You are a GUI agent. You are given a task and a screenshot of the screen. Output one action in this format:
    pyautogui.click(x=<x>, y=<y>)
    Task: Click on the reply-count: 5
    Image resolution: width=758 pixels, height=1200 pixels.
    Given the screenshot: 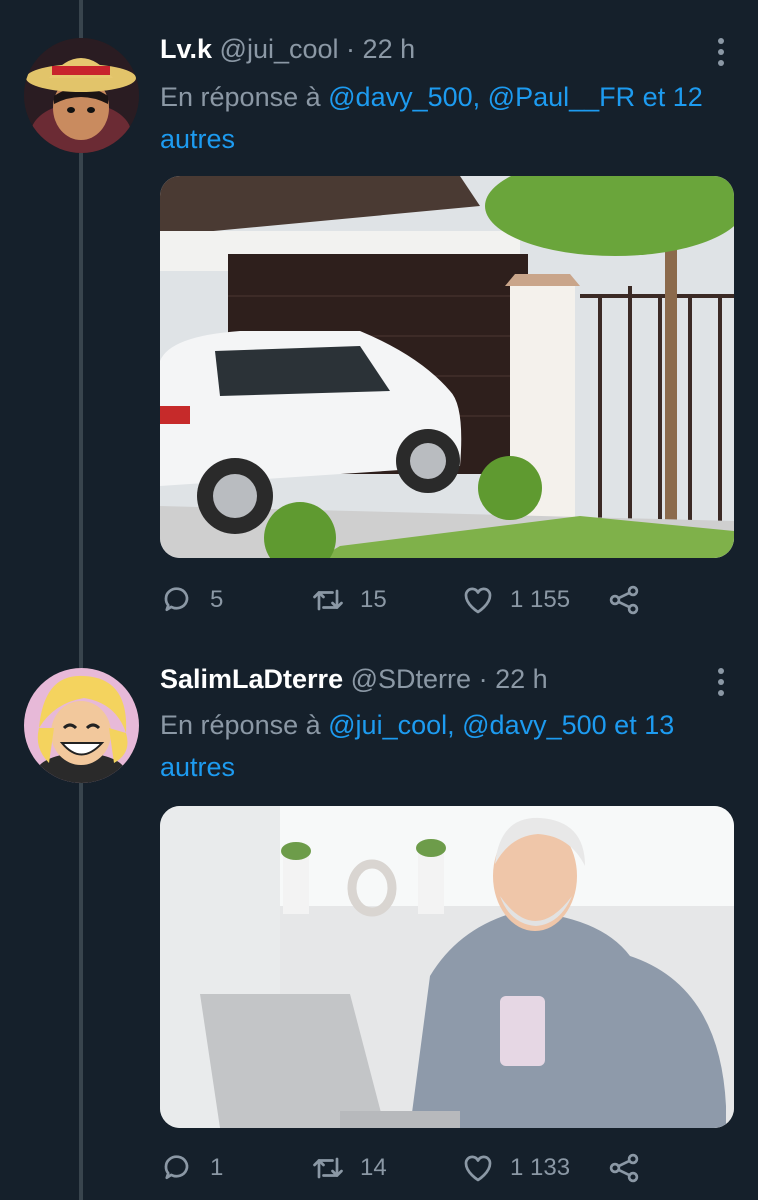 What is the action you would take?
    pyautogui.click(x=217, y=599)
    